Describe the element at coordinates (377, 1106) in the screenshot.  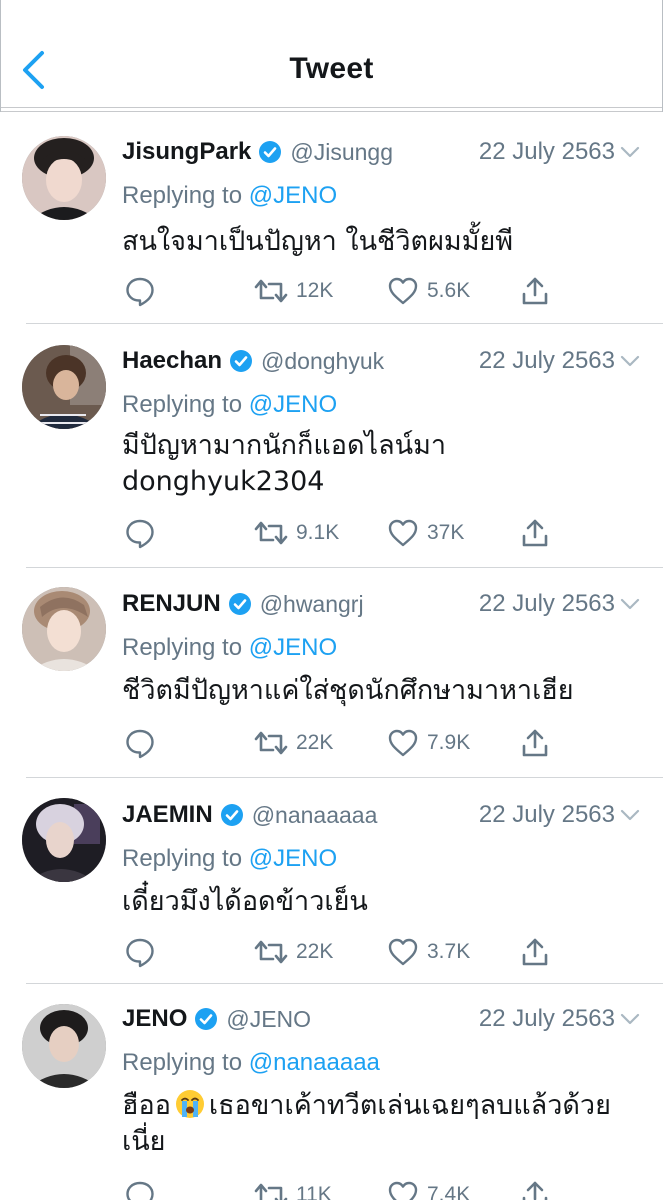
I see `tweet-text-line: ฮืออ เธอขาเค้าทวีตเล่นเฉยๆลบแล้วด้วย` at that location.